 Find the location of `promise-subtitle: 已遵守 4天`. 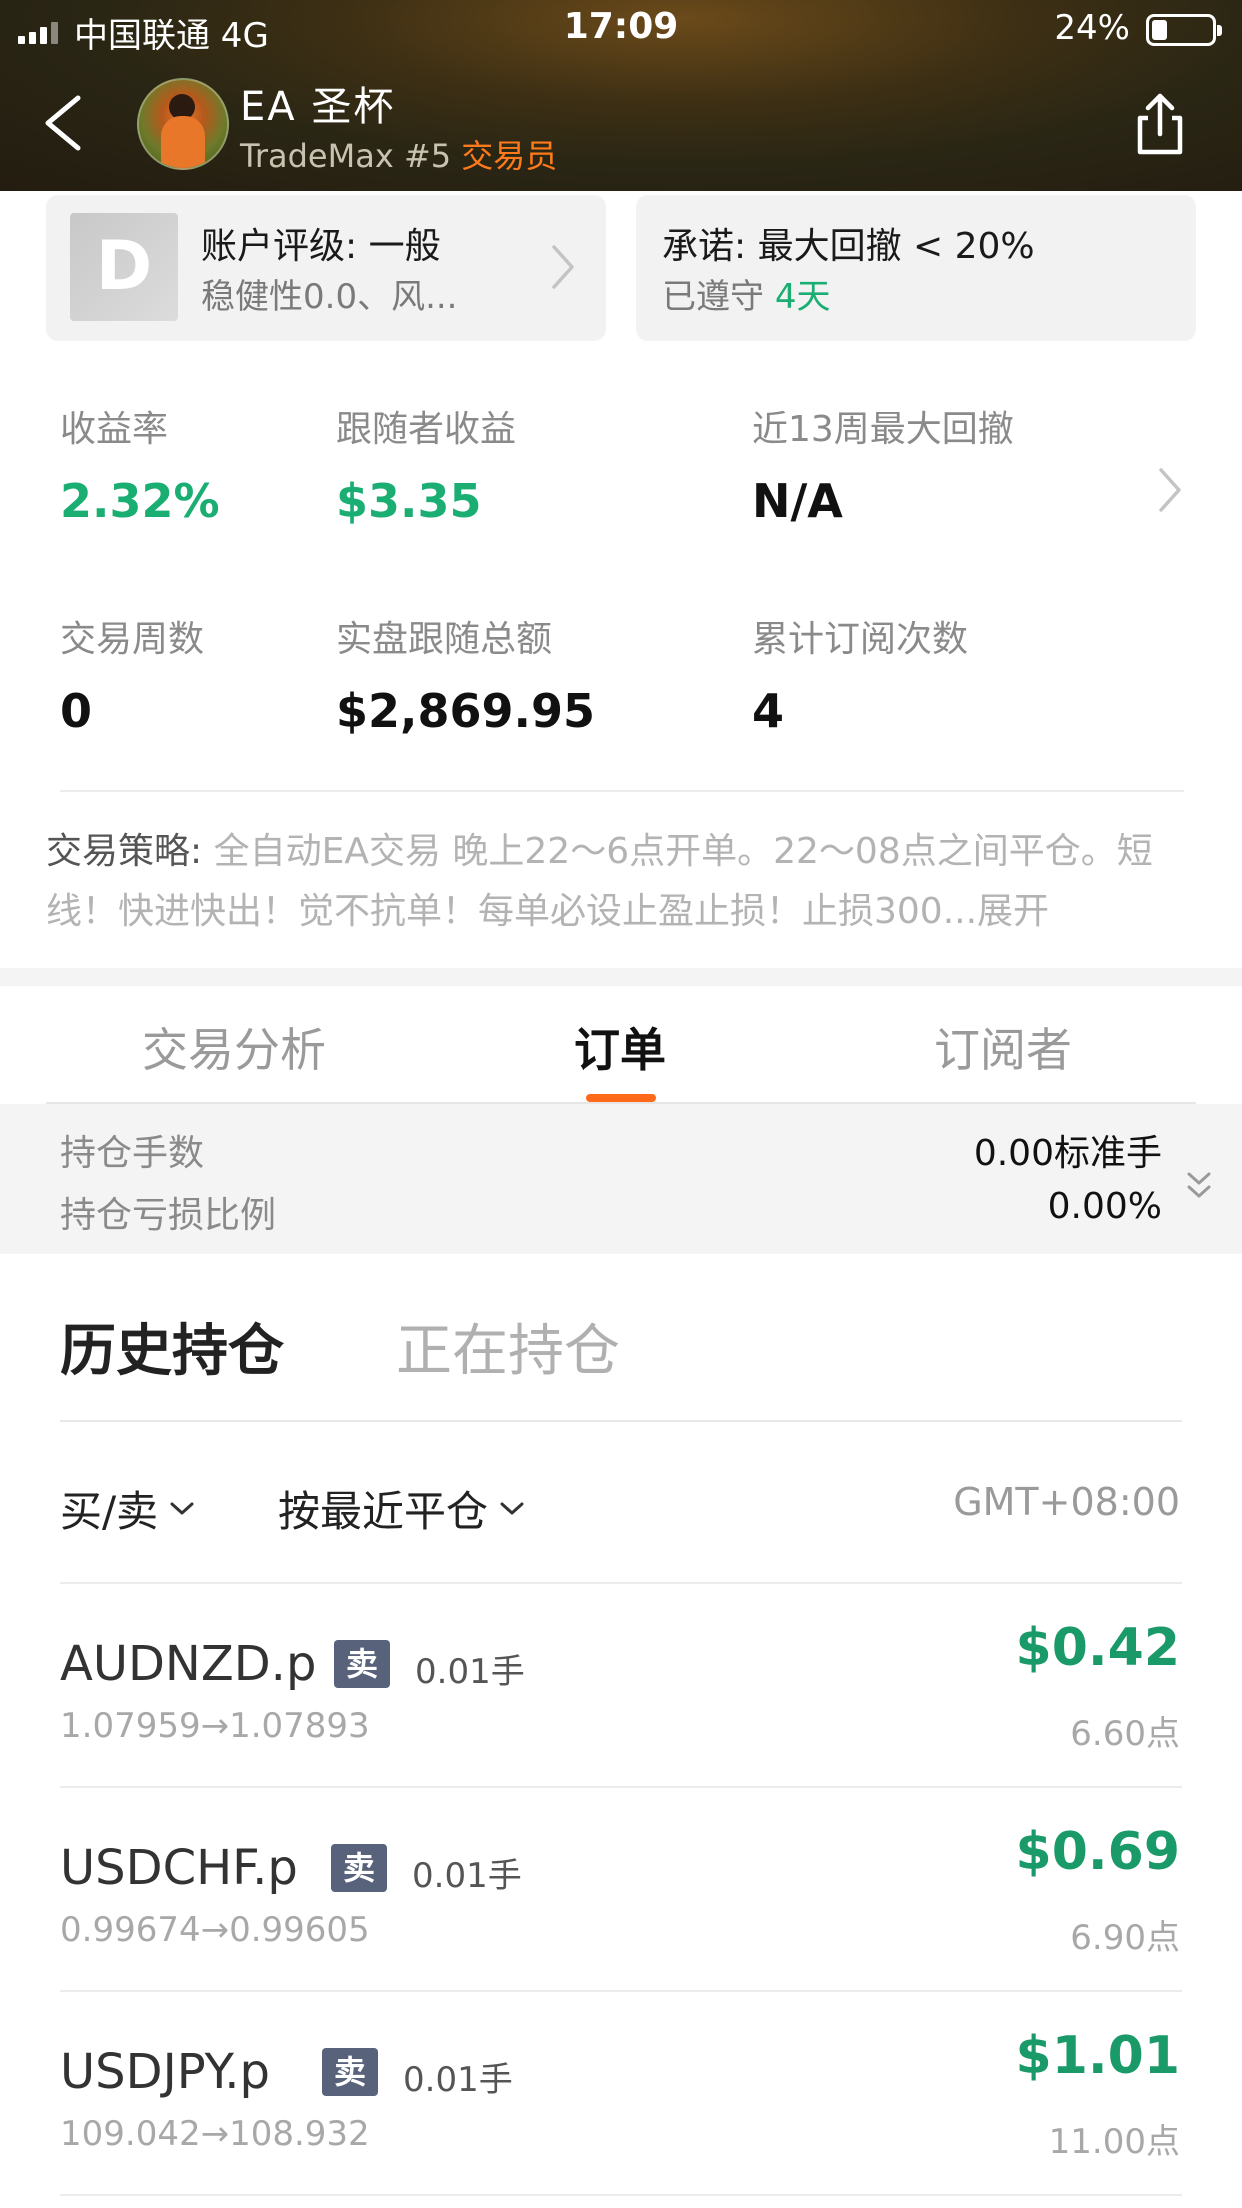

promise-subtitle: 已遵守 4天 is located at coordinates (746, 293).